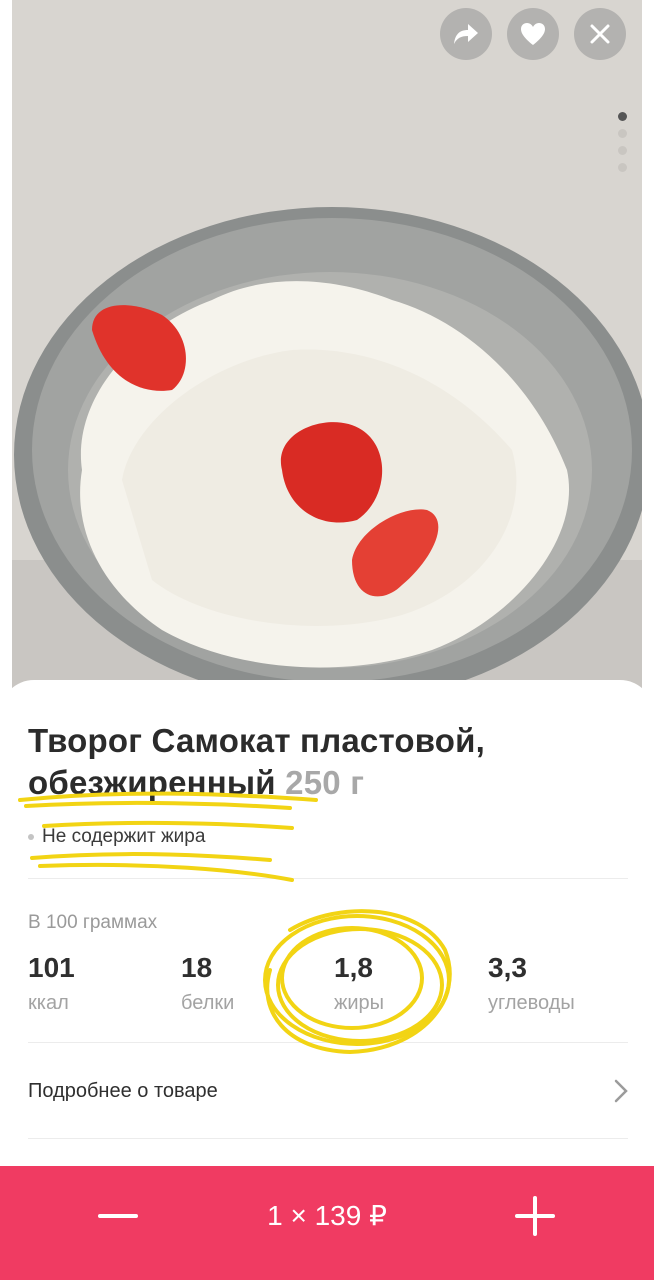  Describe the element at coordinates (124, 836) in the screenshot. I see `tag-label: Не содержит жира` at that location.